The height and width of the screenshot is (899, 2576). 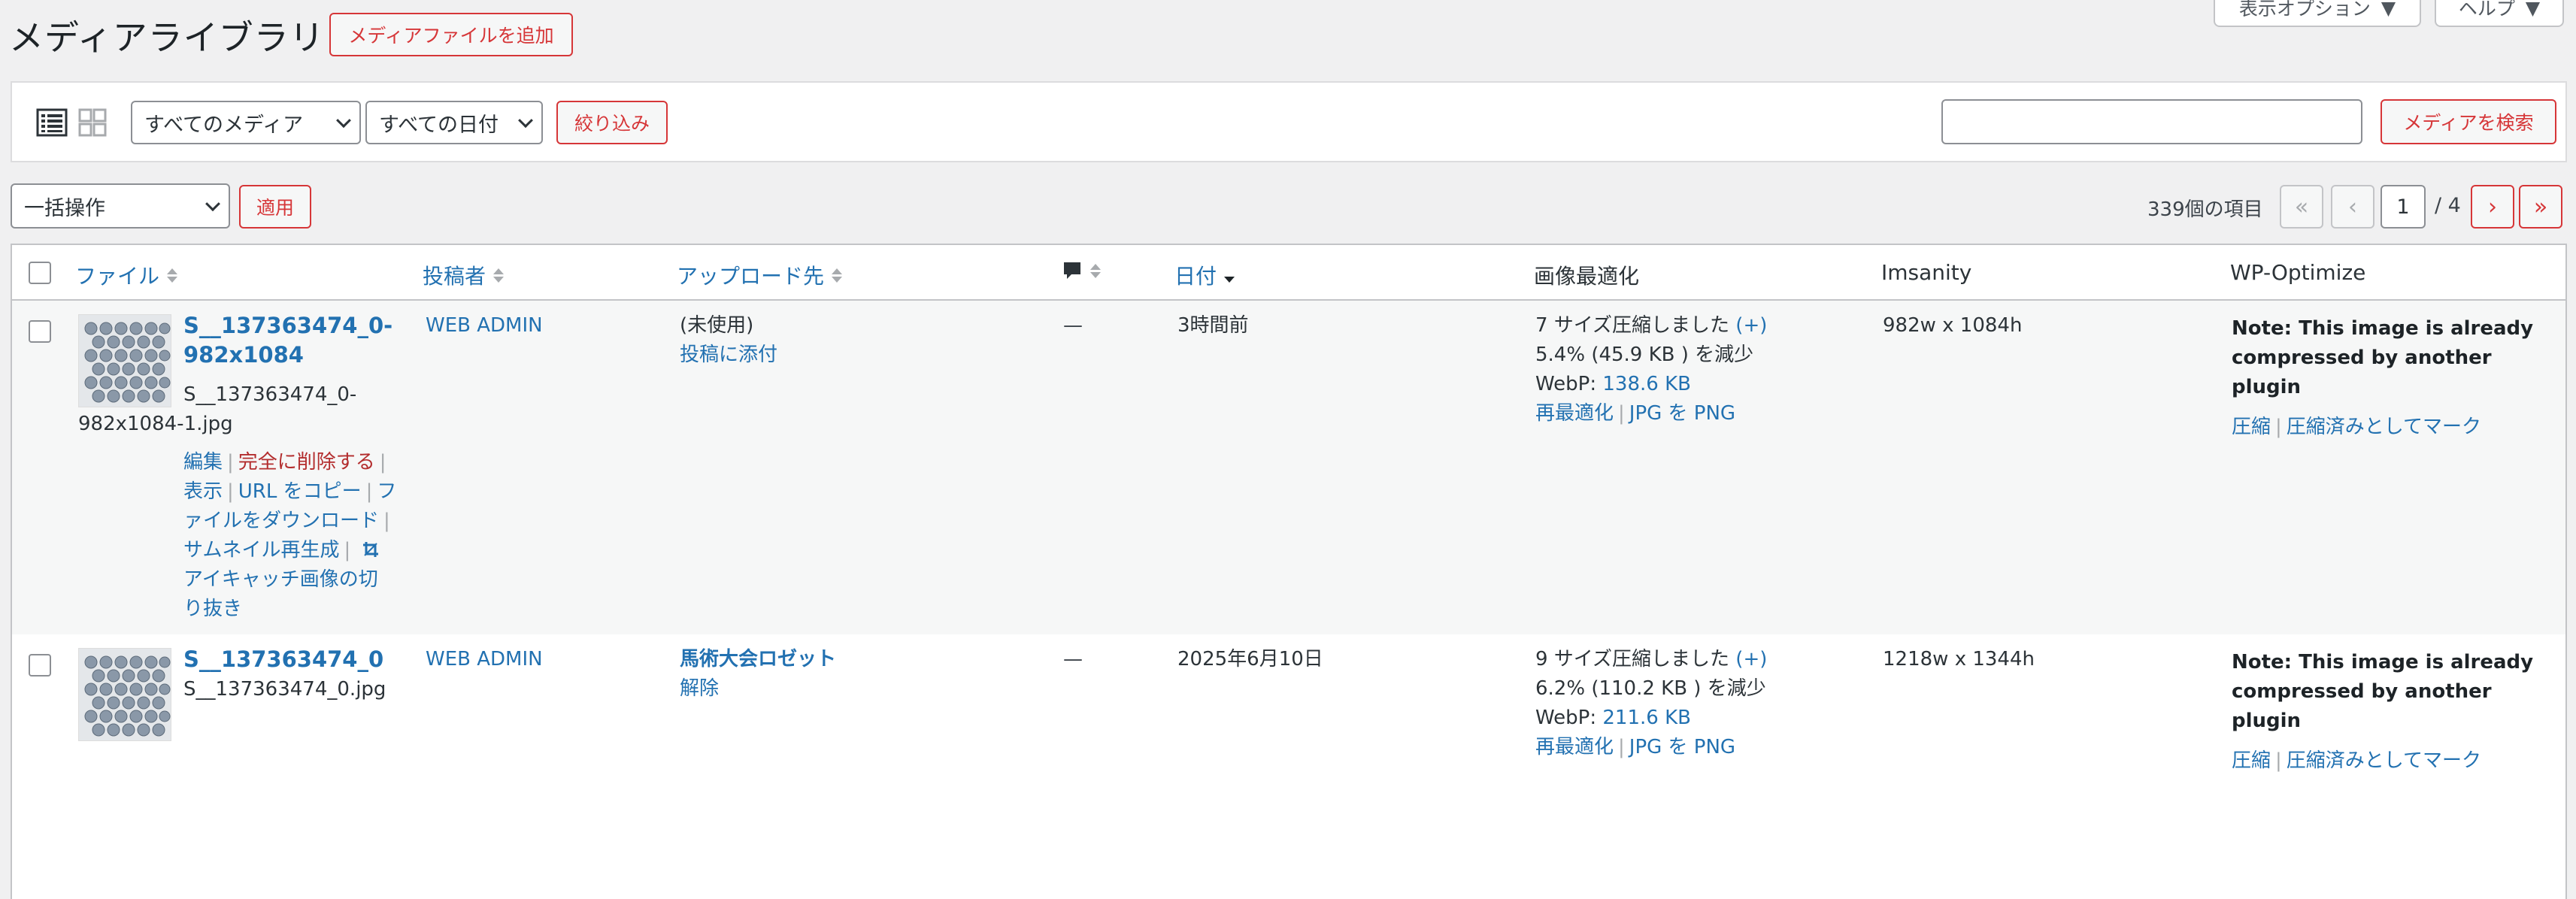 I want to click on column-image-optimization: 画像最適化, so click(x=1587, y=276).